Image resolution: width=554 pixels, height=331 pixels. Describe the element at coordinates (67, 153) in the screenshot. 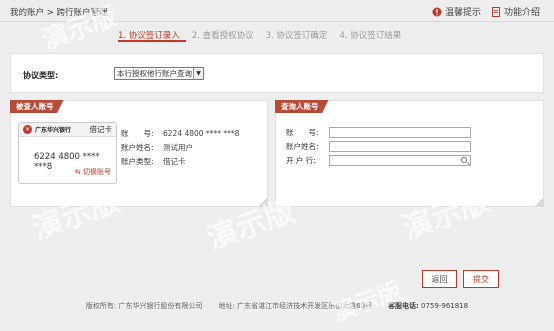

I see `bank-card: ✕ 广东华兴银行 借记卡 6224 4800 **** ***8 ⇆ 切换账号` at that location.